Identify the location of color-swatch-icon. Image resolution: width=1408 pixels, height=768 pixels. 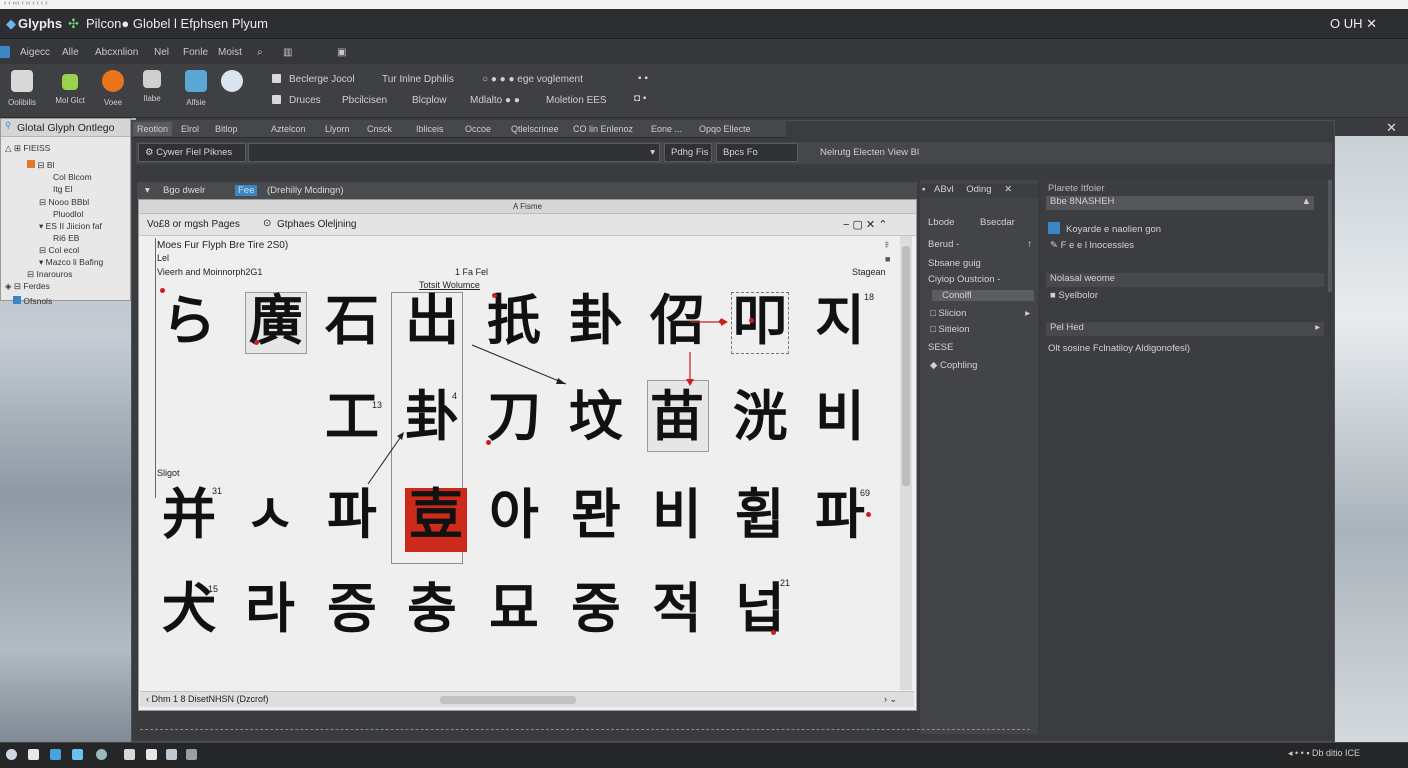
(1054, 228).